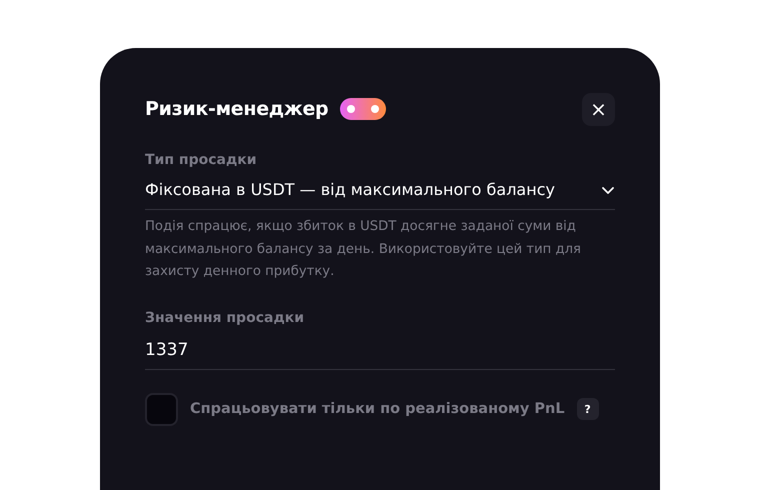 This screenshot has height=490, width=760. Describe the element at coordinates (225, 318) in the screenshot. I see `field-label: Значення просадки` at that location.